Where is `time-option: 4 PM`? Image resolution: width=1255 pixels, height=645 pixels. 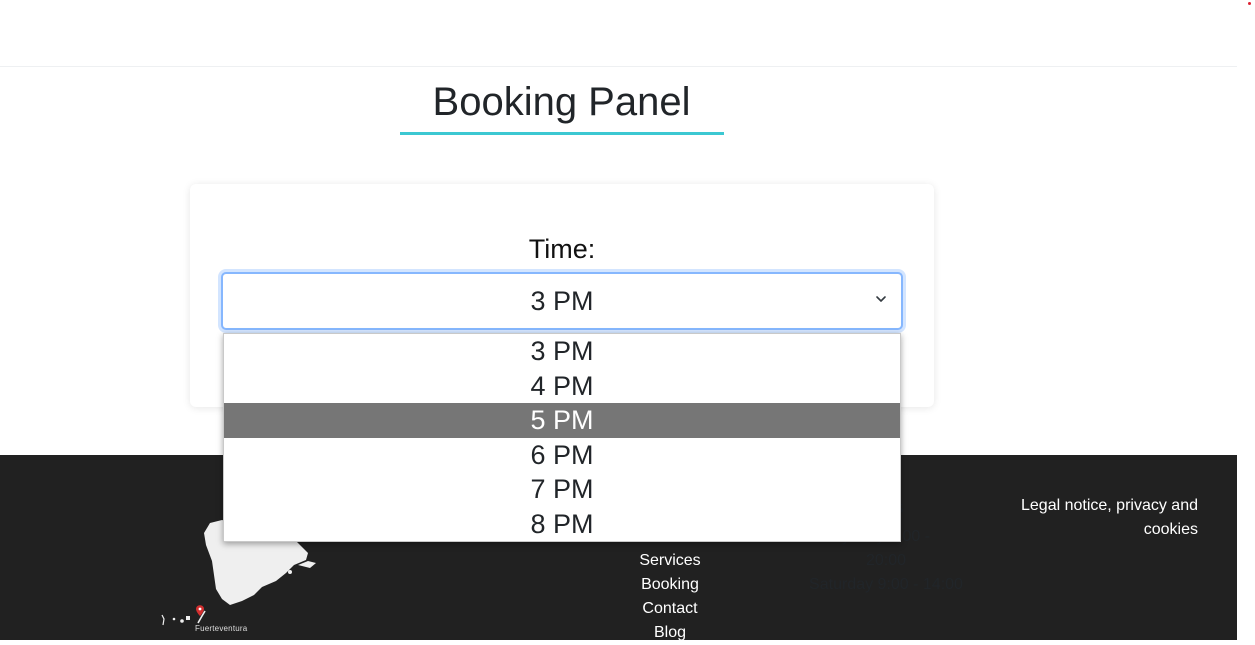 time-option: 4 PM is located at coordinates (562, 386).